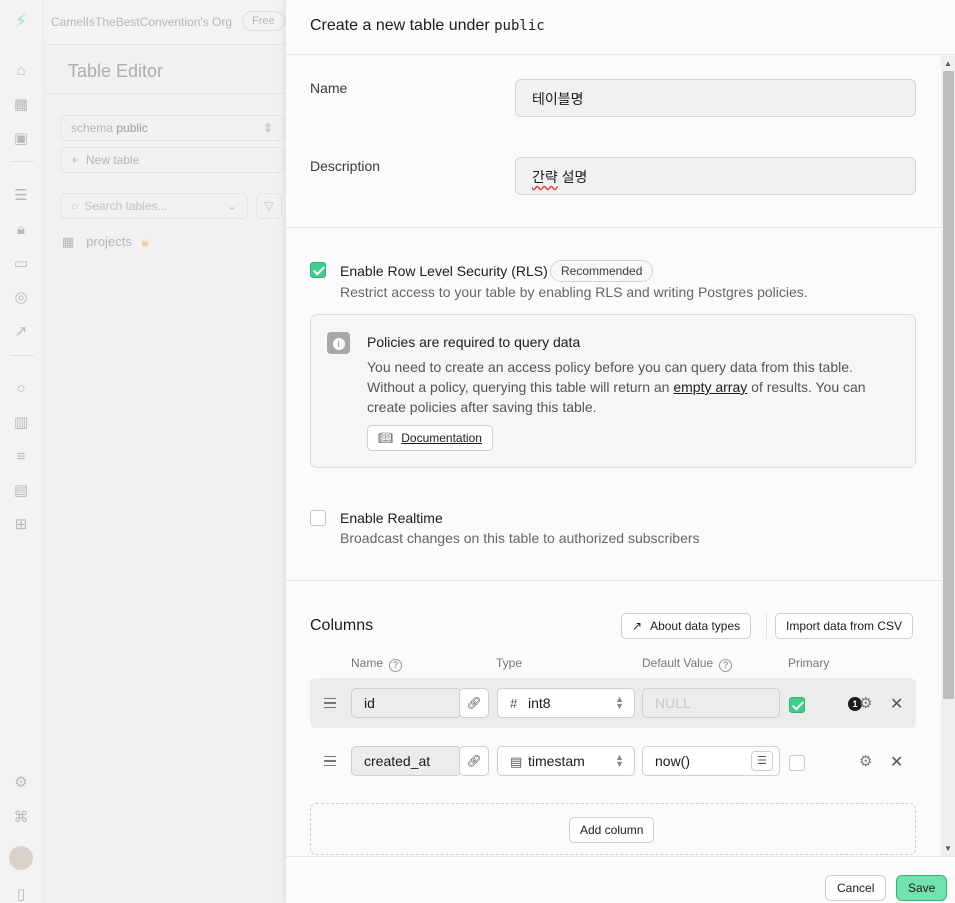  Describe the element at coordinates (710, 387) in the screenshot. I see `empty-array-link: empty array` at that location.